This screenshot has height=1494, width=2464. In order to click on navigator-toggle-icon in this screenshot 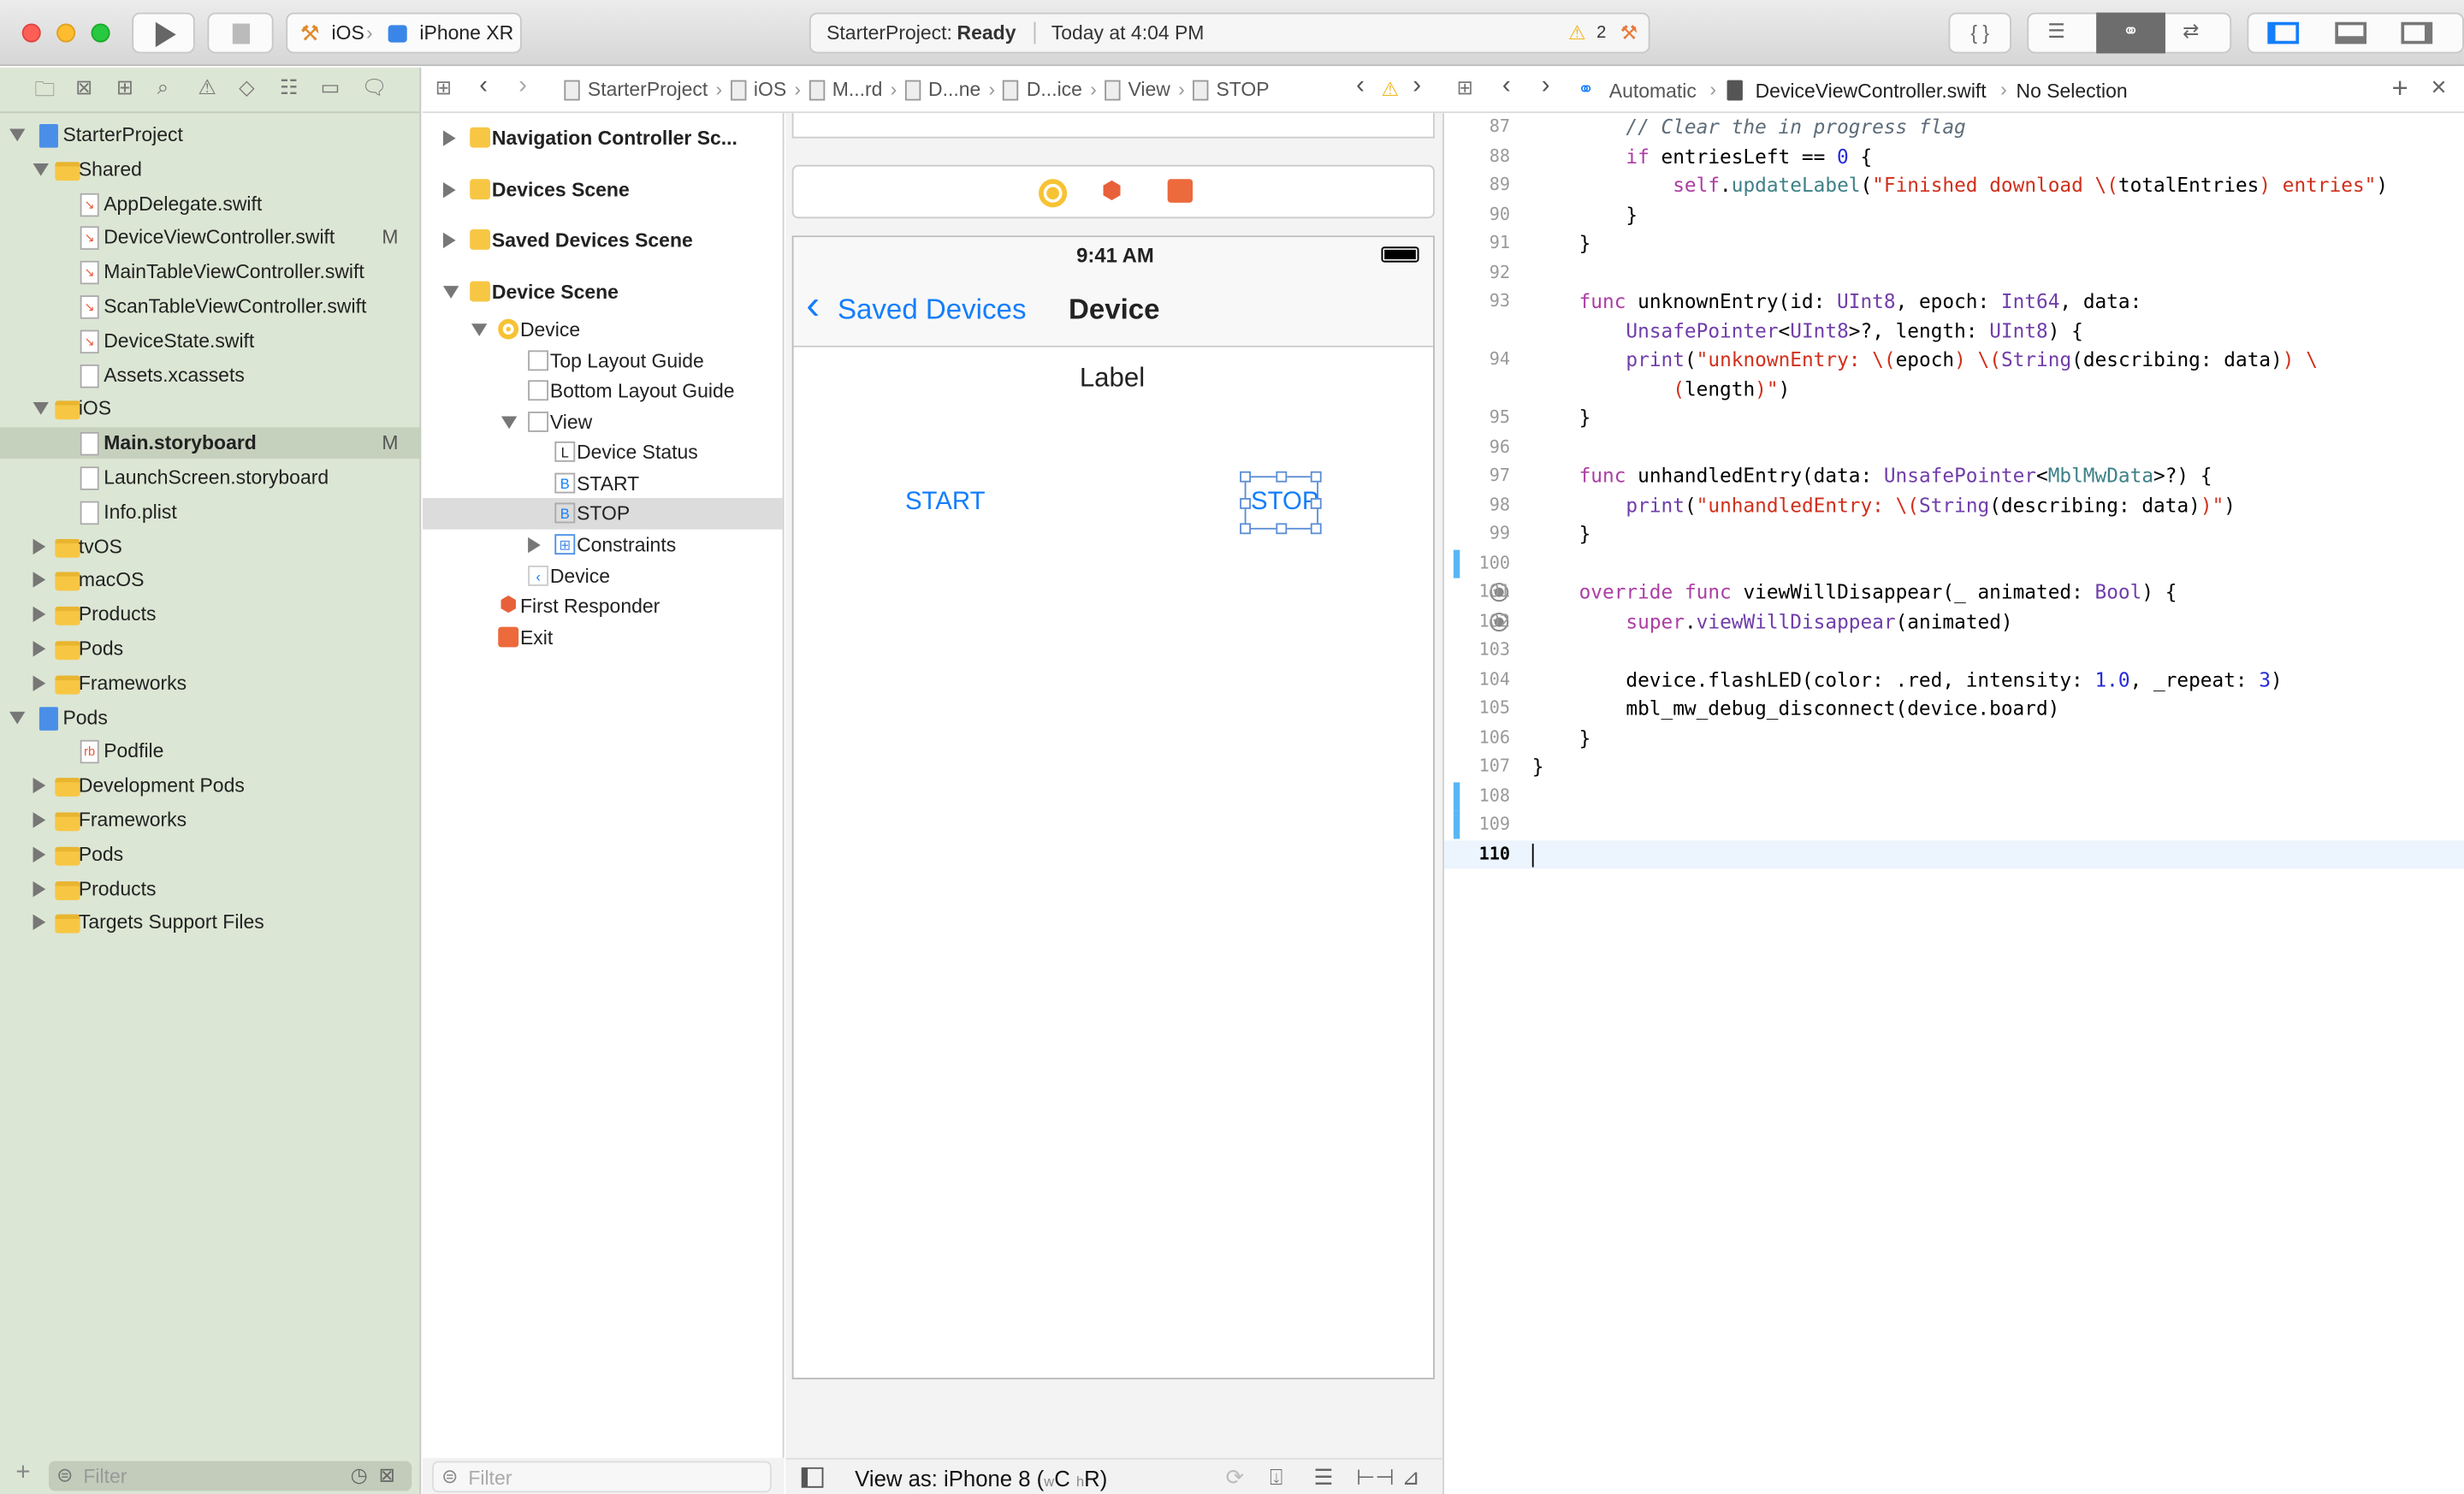, I will do `click(2283, 32)`.